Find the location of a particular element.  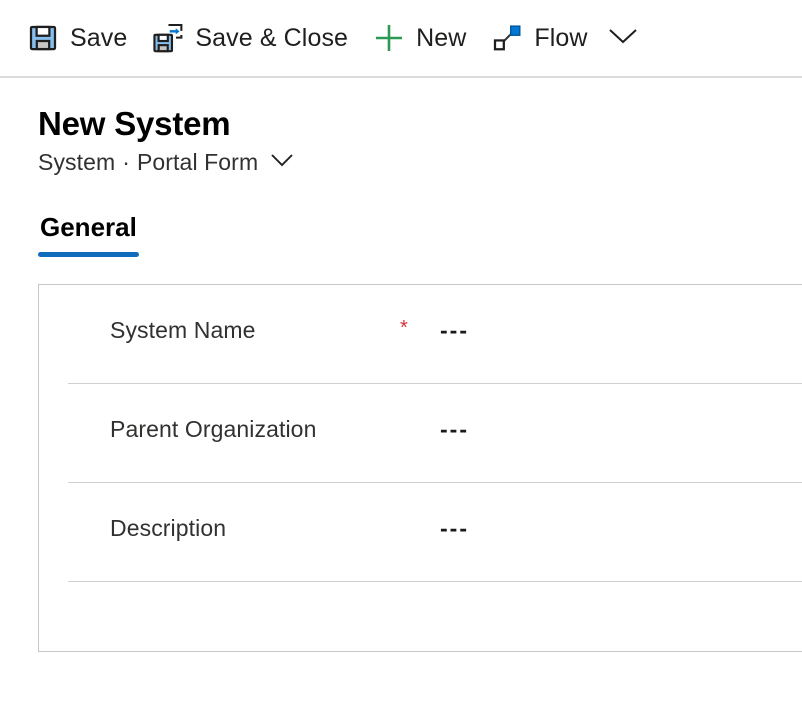

plus-icon is located at coordinates (389, 38).